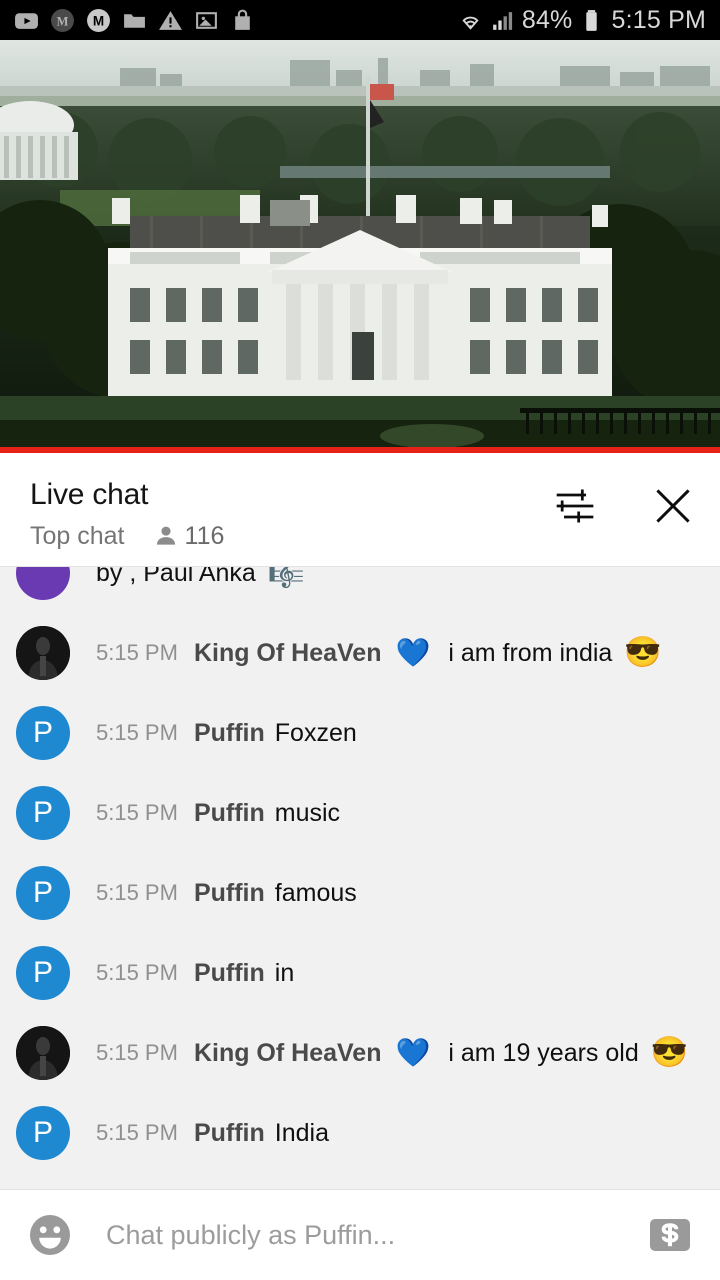 The width and height of the screenshot is (720, 1280). What do you see at coordinates (582, 20) in the screenshot?
I see `status-bar-system-icons: 84% 5:15 PM` at bounding box center [582, 20].